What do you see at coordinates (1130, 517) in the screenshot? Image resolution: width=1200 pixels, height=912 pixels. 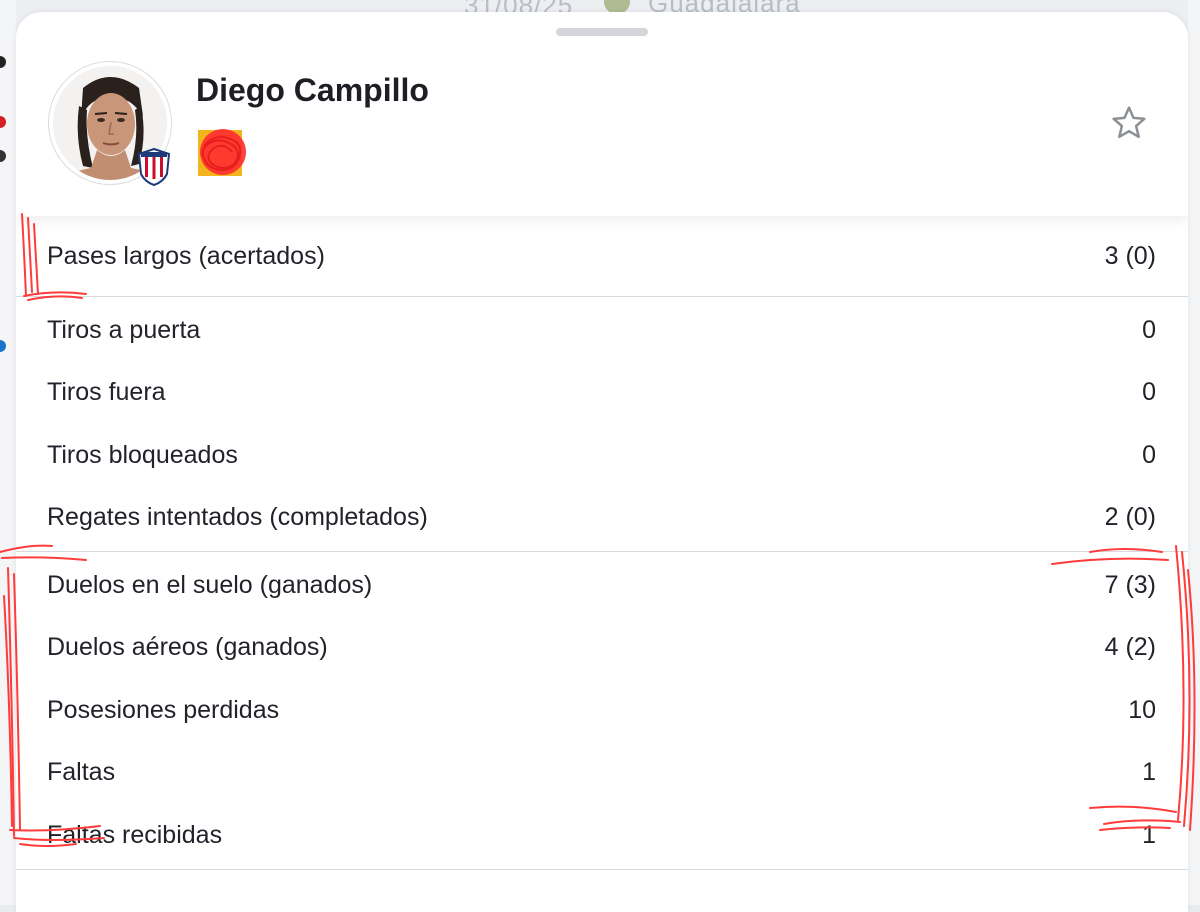 I see `stat-value: 2 (0)` at bounding box center [1130, 517].